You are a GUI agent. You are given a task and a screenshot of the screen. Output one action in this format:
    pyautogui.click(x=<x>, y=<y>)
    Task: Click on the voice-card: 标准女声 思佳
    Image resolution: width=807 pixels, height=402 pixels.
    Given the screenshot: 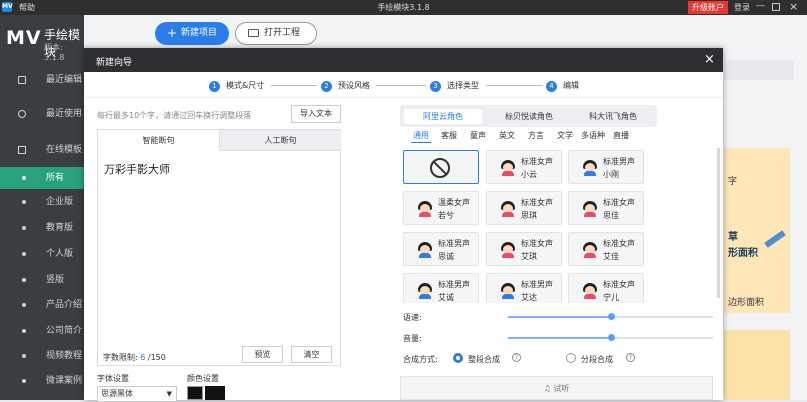 What is the action you would take?
    pyautogui.click(x=606, y=208)
    